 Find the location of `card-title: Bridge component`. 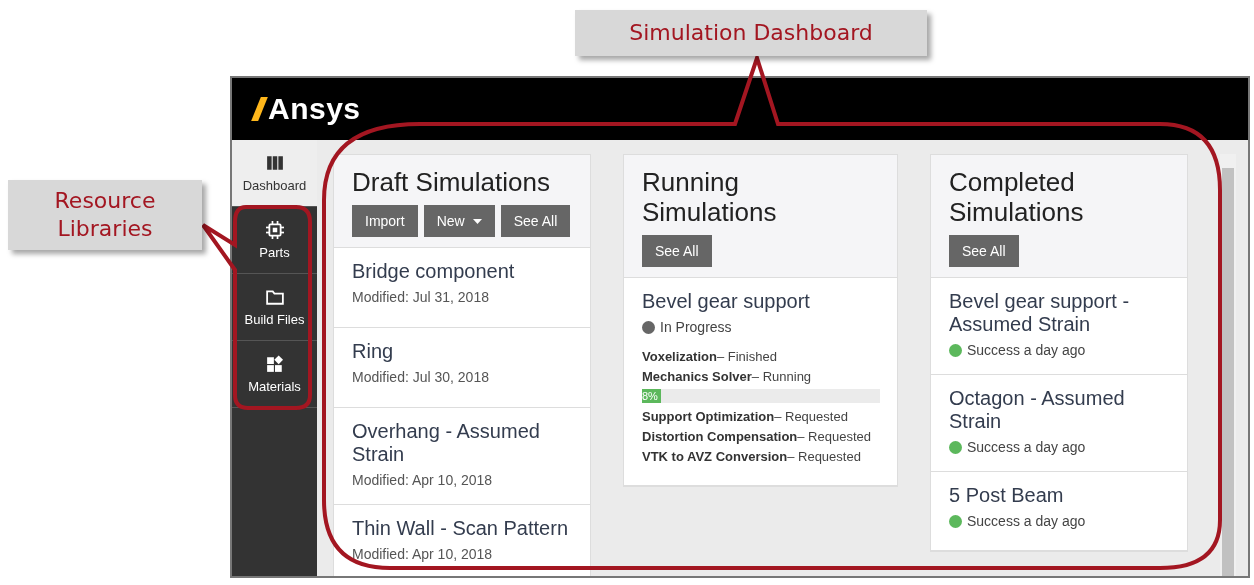

card-title: Bridge component is located at coordinates (434, 271).